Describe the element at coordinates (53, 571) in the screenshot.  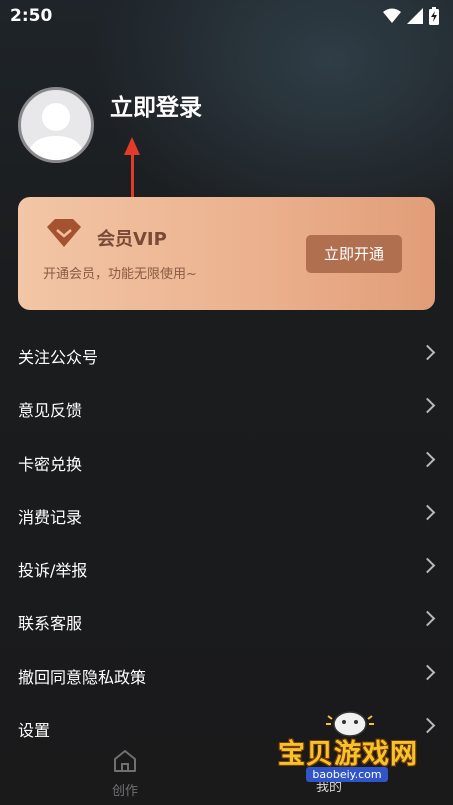
I see `menu-item-label: 投诉/举报` at that location.